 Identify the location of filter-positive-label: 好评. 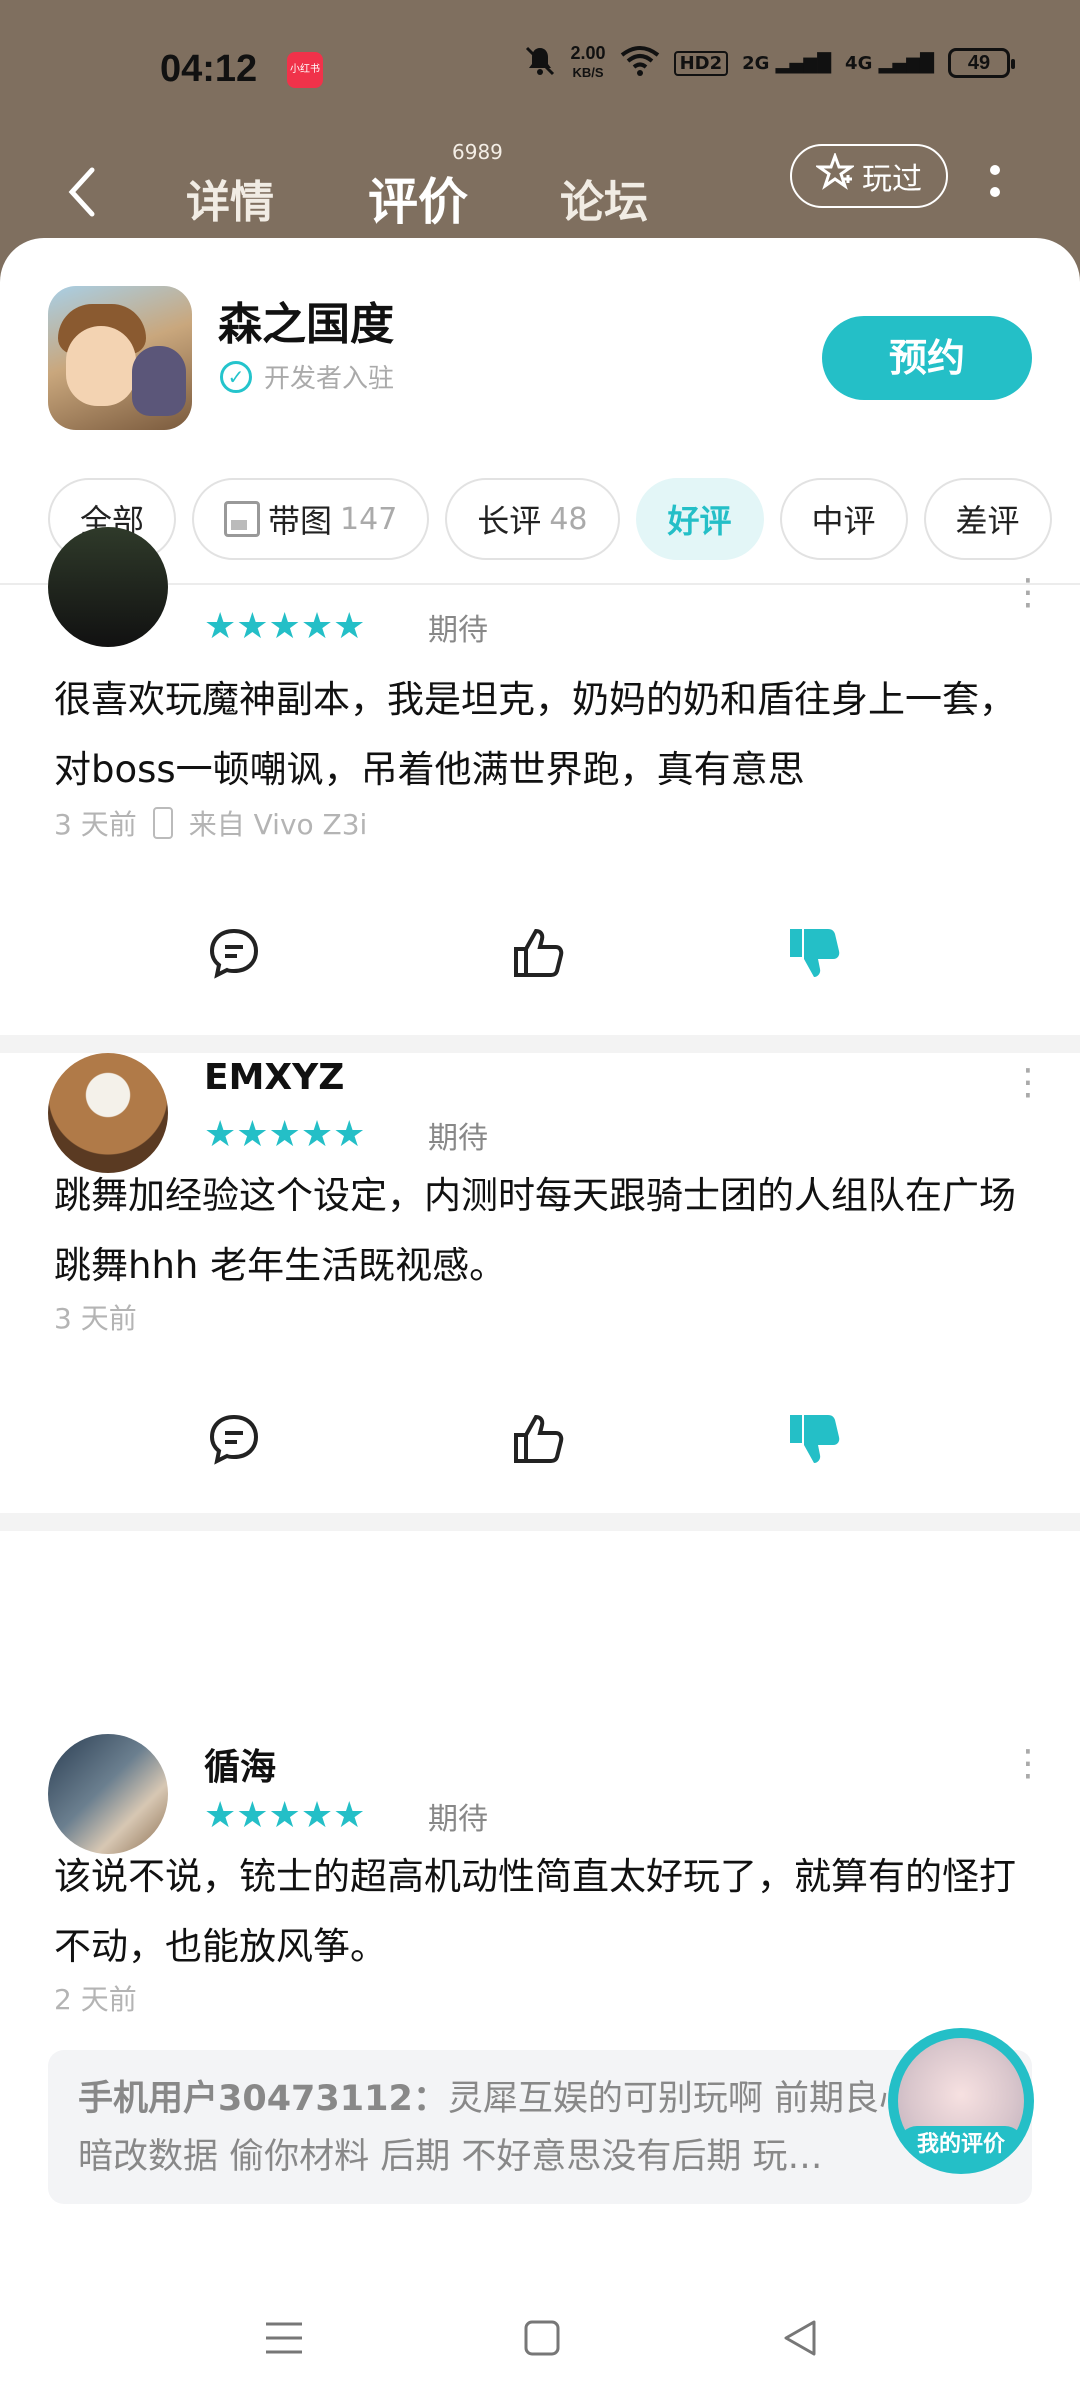
(699, 521).